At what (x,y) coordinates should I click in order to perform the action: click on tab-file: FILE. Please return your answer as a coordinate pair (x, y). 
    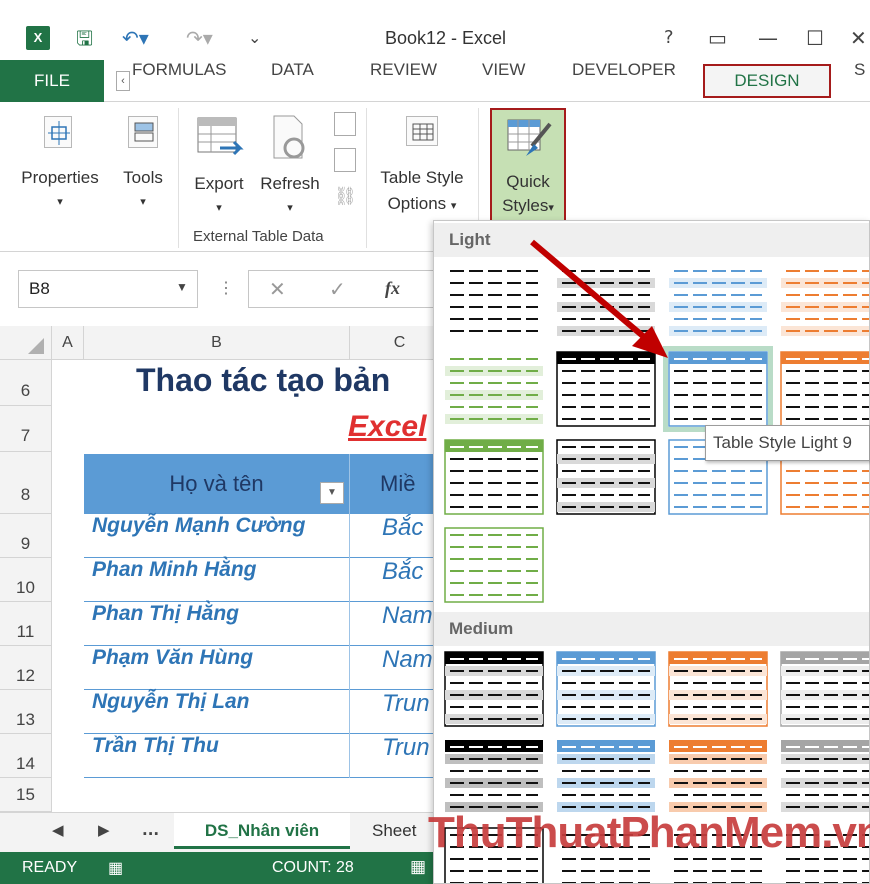
    Looking at the image, I should click on (52, 81).